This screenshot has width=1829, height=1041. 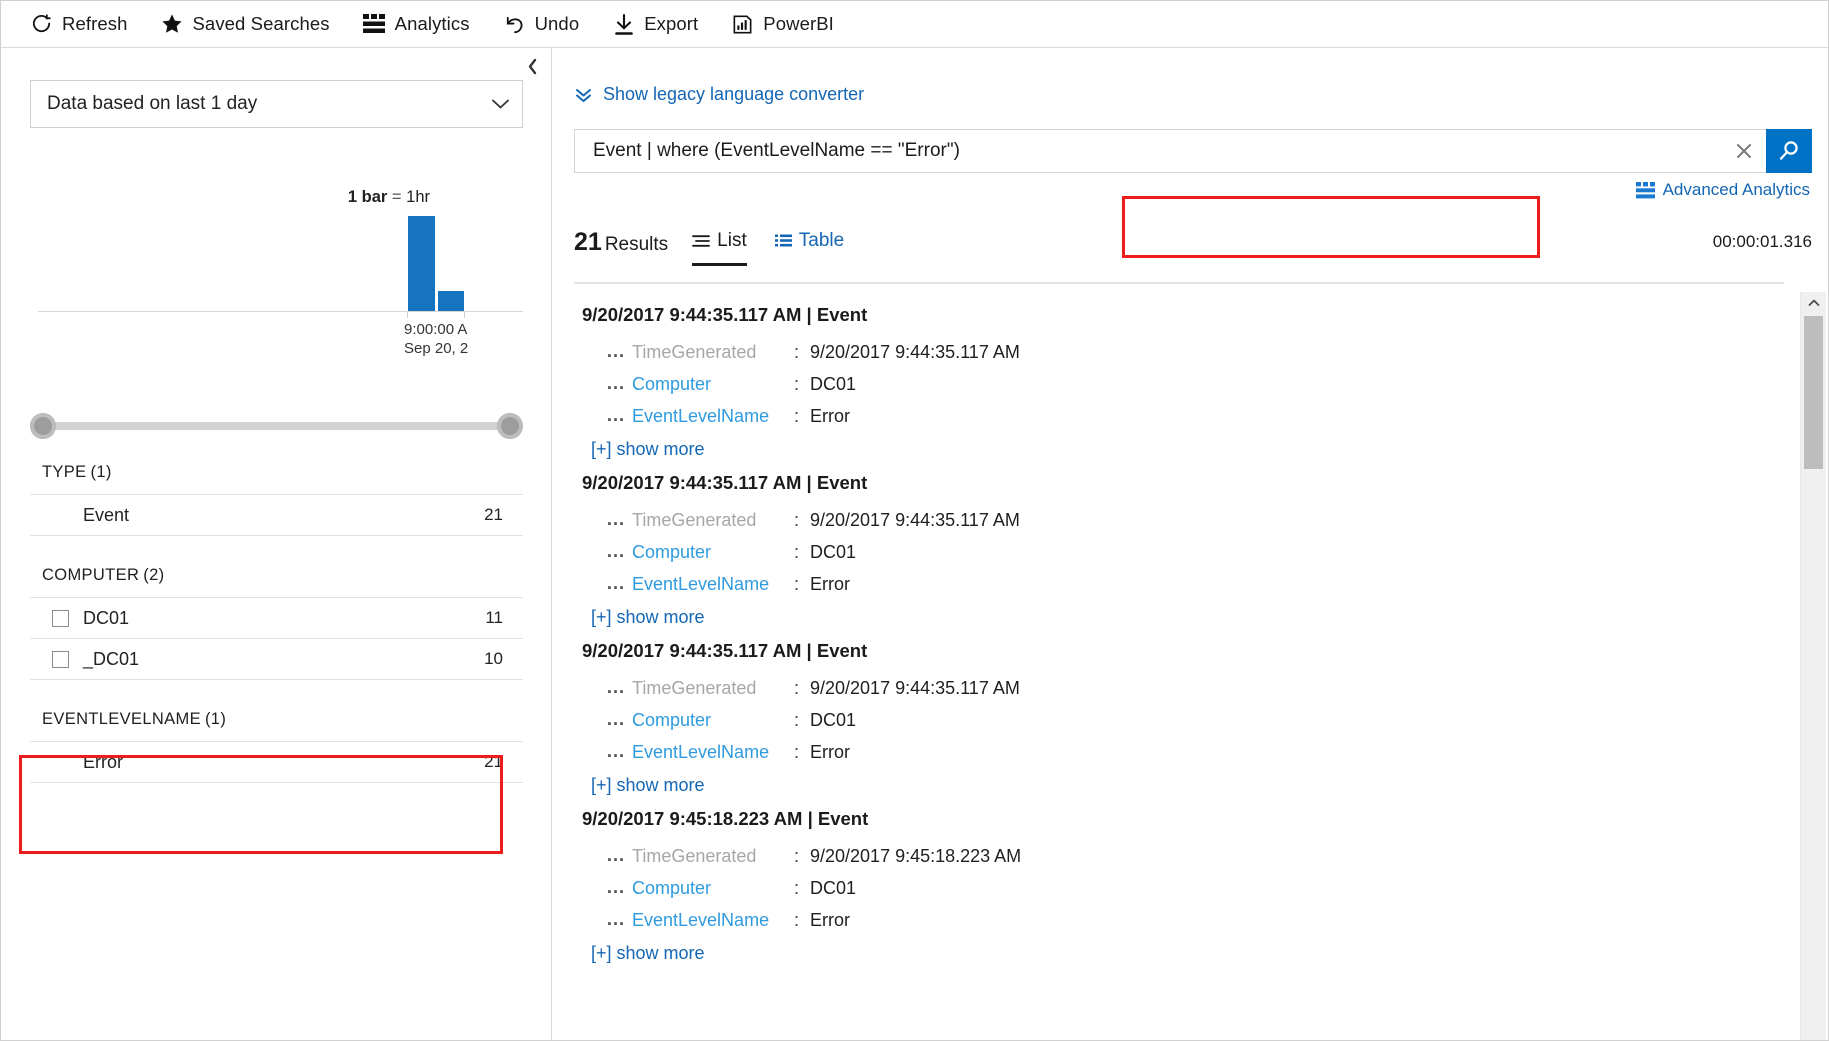 What do you see at coordinates (276, 762) in the screenshot?
I see `facet-row: Error 21` at bounding box center [276, 762].